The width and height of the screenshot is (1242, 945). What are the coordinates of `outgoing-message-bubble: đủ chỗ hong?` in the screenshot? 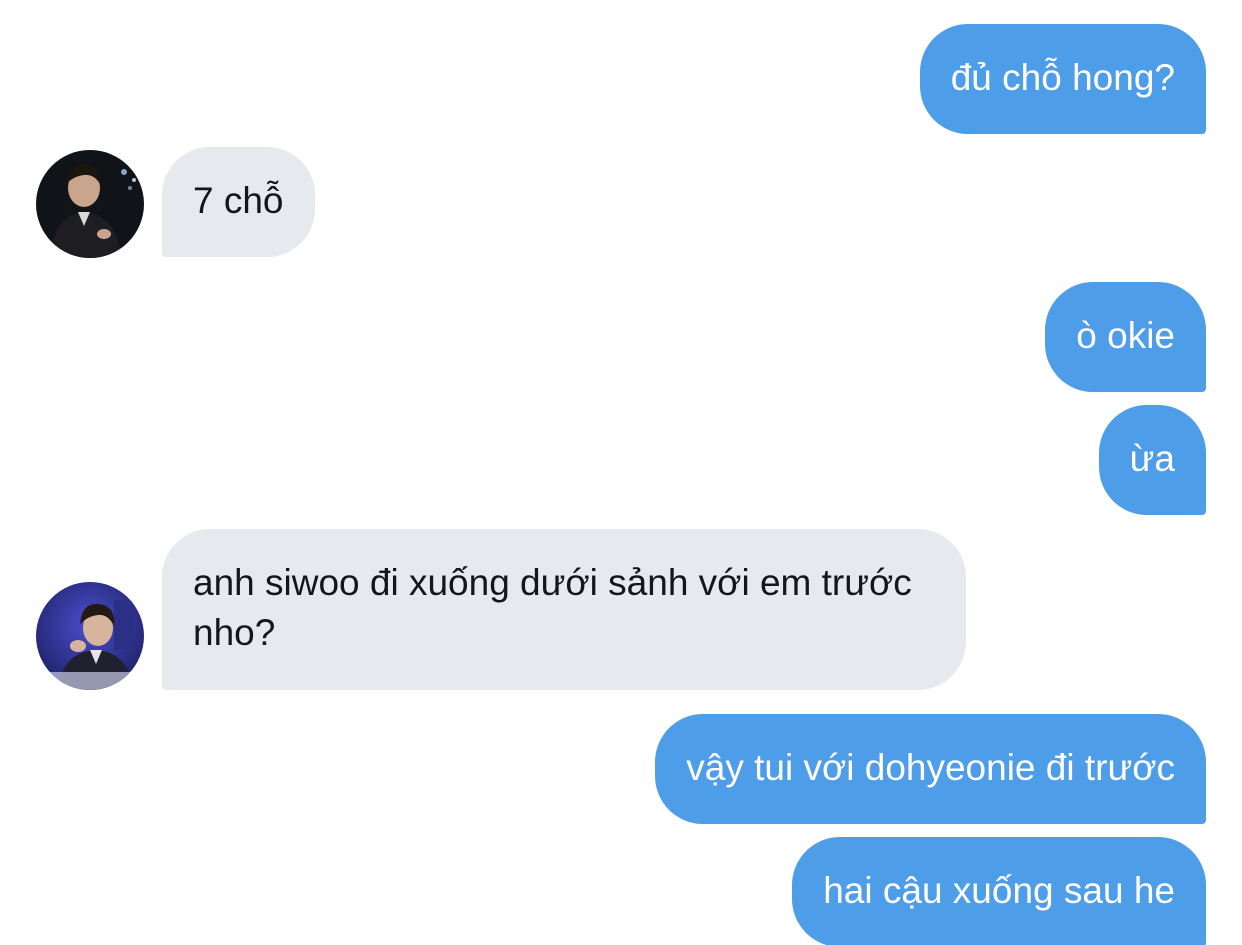 It's located at (1062, 79).